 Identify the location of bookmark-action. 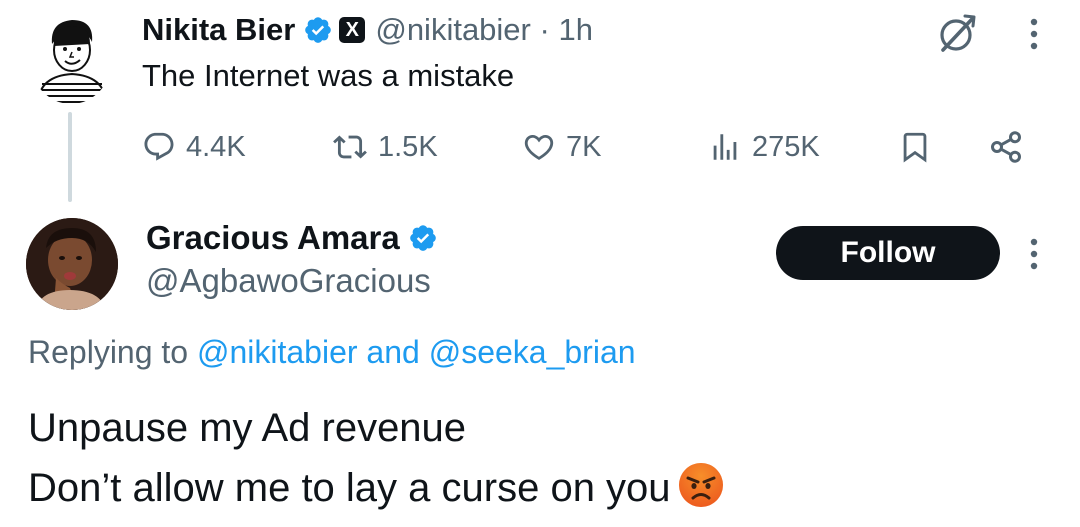
(920, 147).